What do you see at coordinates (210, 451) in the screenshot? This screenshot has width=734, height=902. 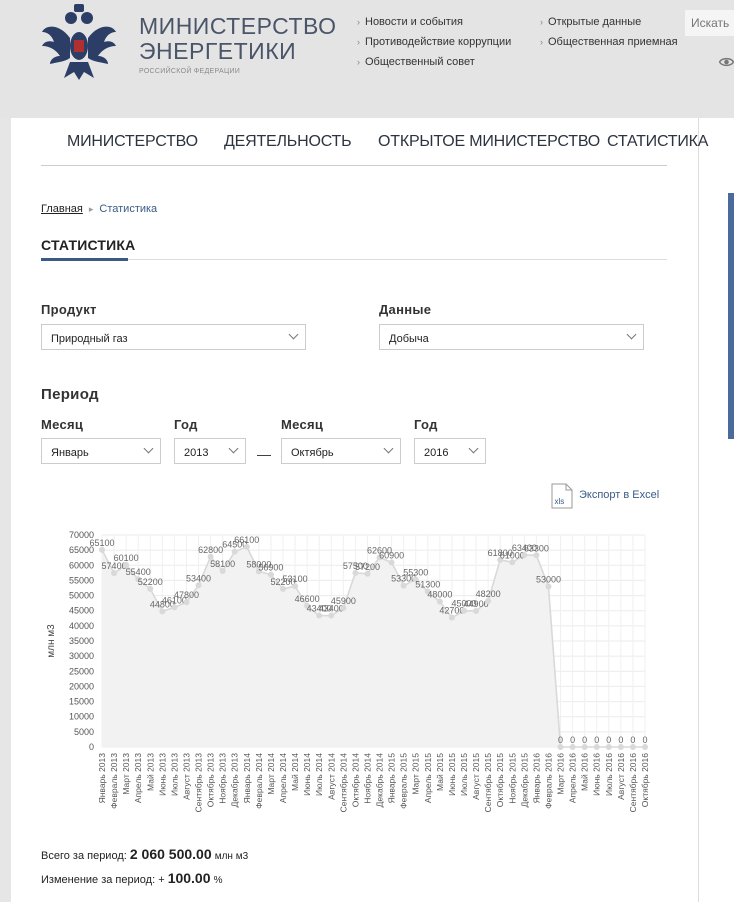 I see `from-year-select: 2013` at bounding box center [210, 451].